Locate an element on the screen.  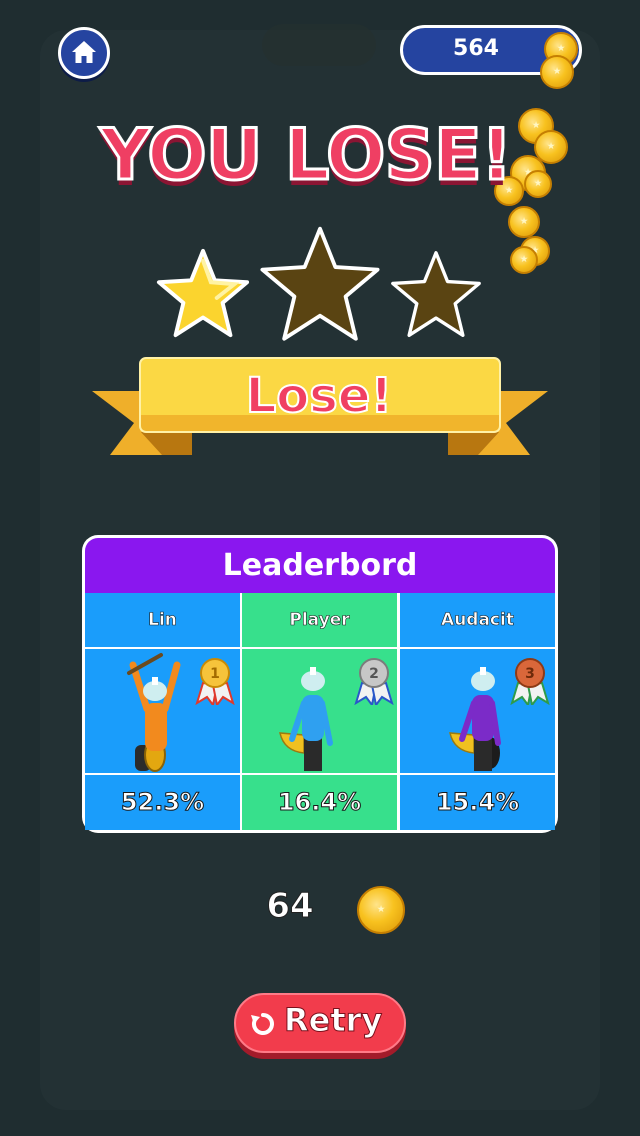
medal-icon-silver: 2 is located at coordinates (374, 681).